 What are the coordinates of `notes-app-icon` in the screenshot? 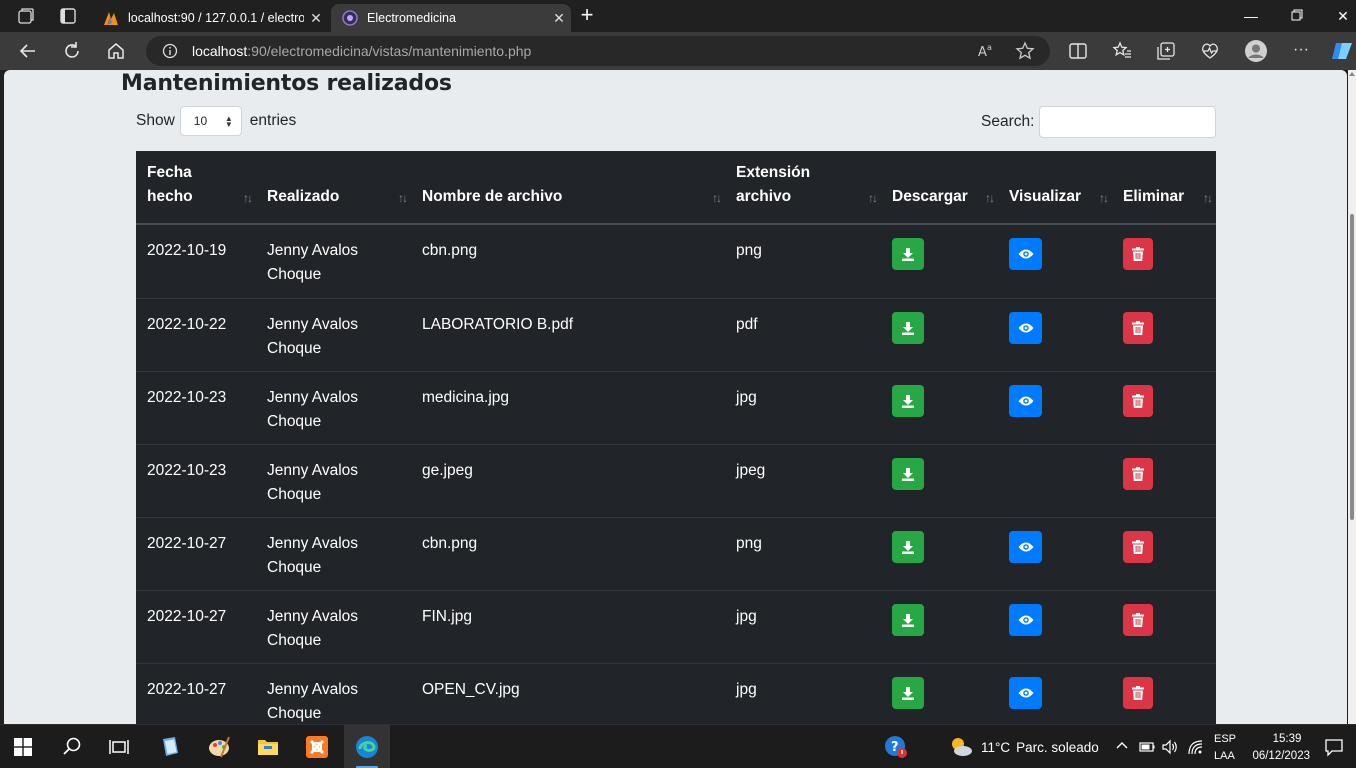 It's located at (170, 747).